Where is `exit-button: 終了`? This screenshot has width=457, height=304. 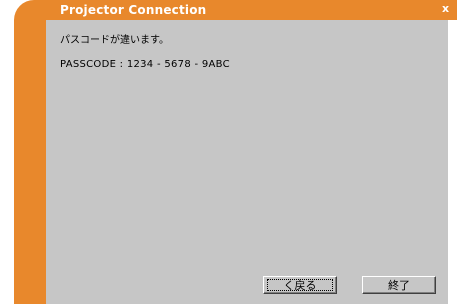
exit-button: 終了 is located at coordinates (399, 285).